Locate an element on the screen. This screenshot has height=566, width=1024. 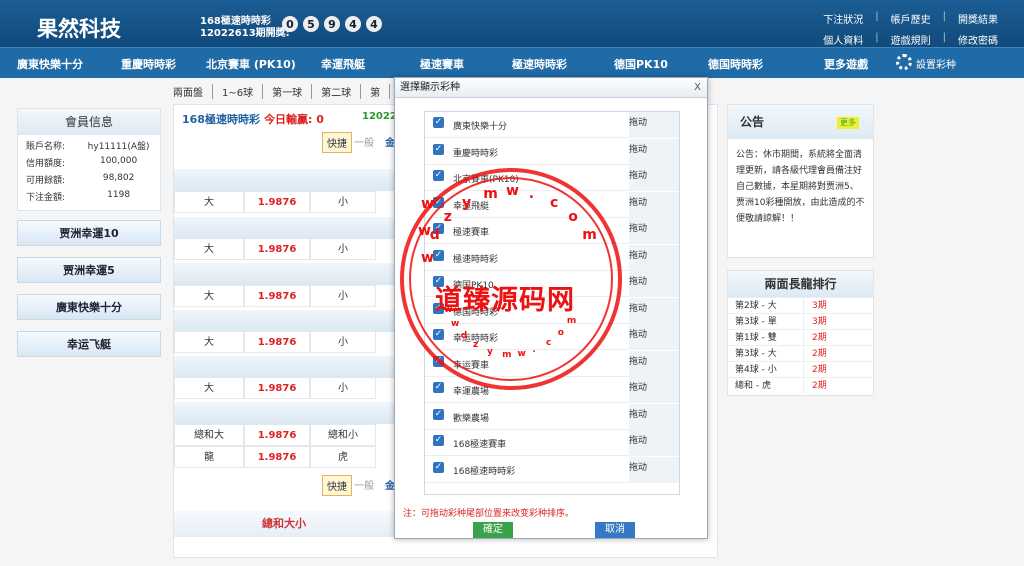
game-list-item: ✓ 168極速時時彩 拖动 is located at coordinates (552, 469).